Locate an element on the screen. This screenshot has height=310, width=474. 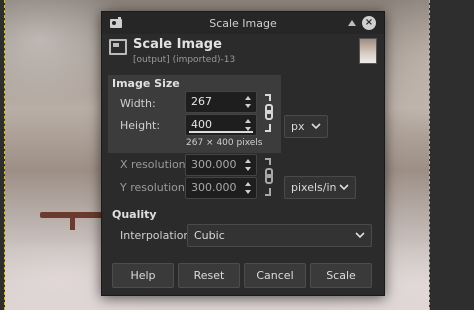
height-increment-icon is located at coordinates (248, 121).